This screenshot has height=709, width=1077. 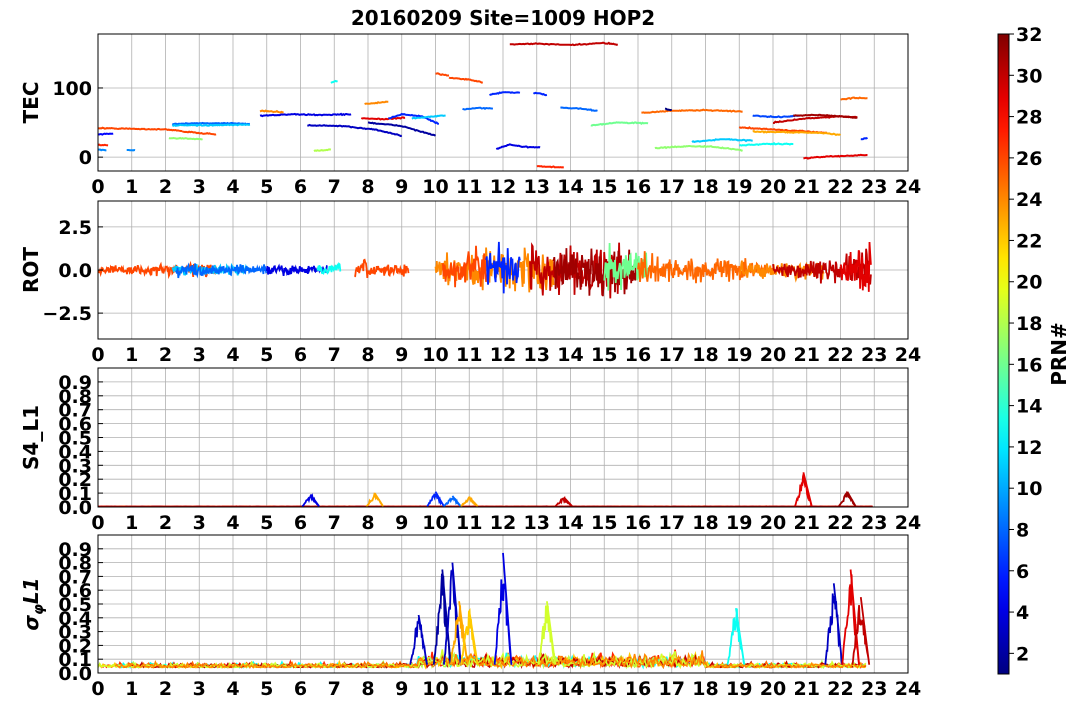 I want to click on colorbar-label: PRN#, so click(x=1059, y=354).